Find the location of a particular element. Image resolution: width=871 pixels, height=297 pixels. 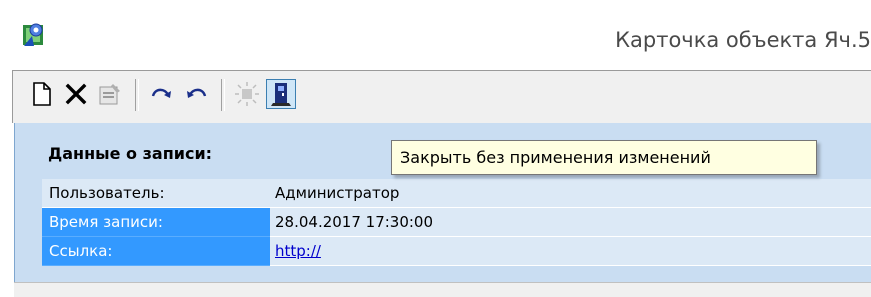

window-title: Карточка объекта Яч.5 is located at coordinates (743, 40).